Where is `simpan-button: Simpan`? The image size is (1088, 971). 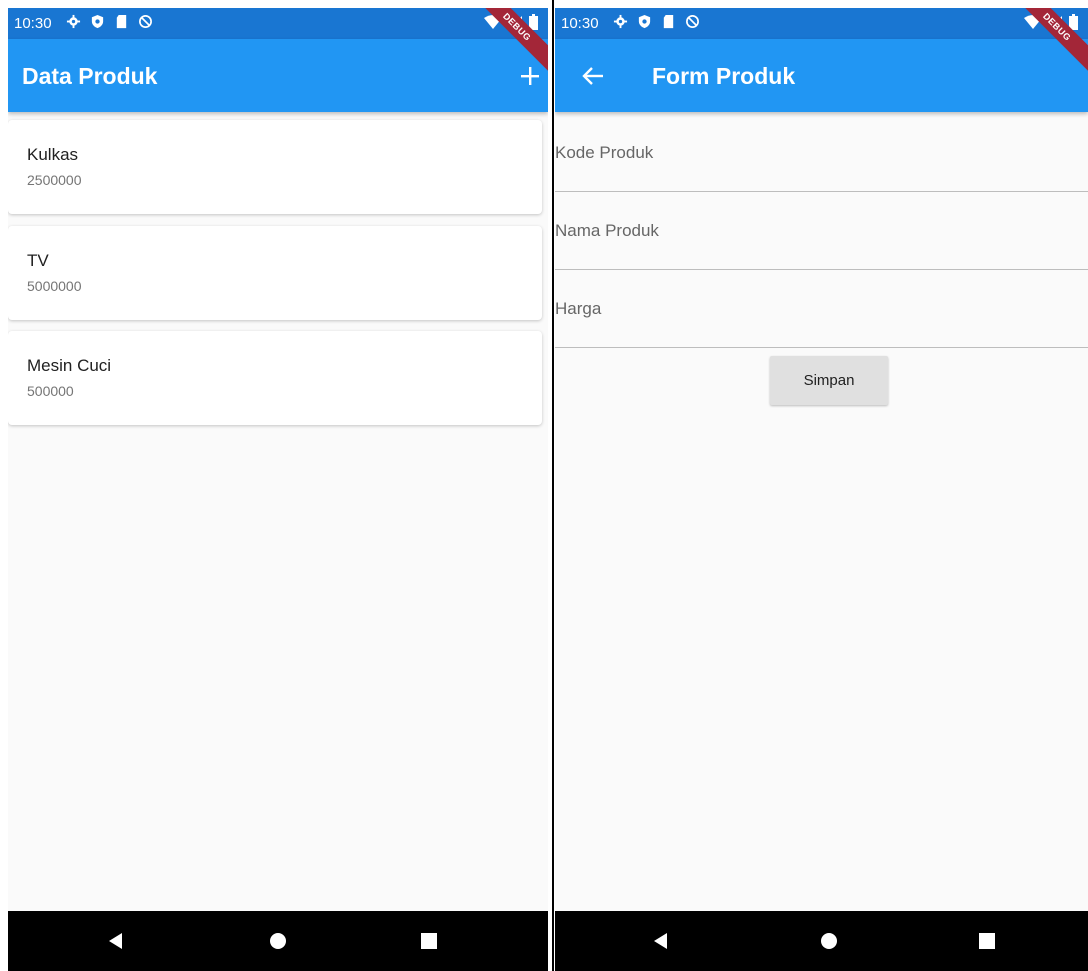
simpan-button: Simpan is located at coordinates (829, 380).